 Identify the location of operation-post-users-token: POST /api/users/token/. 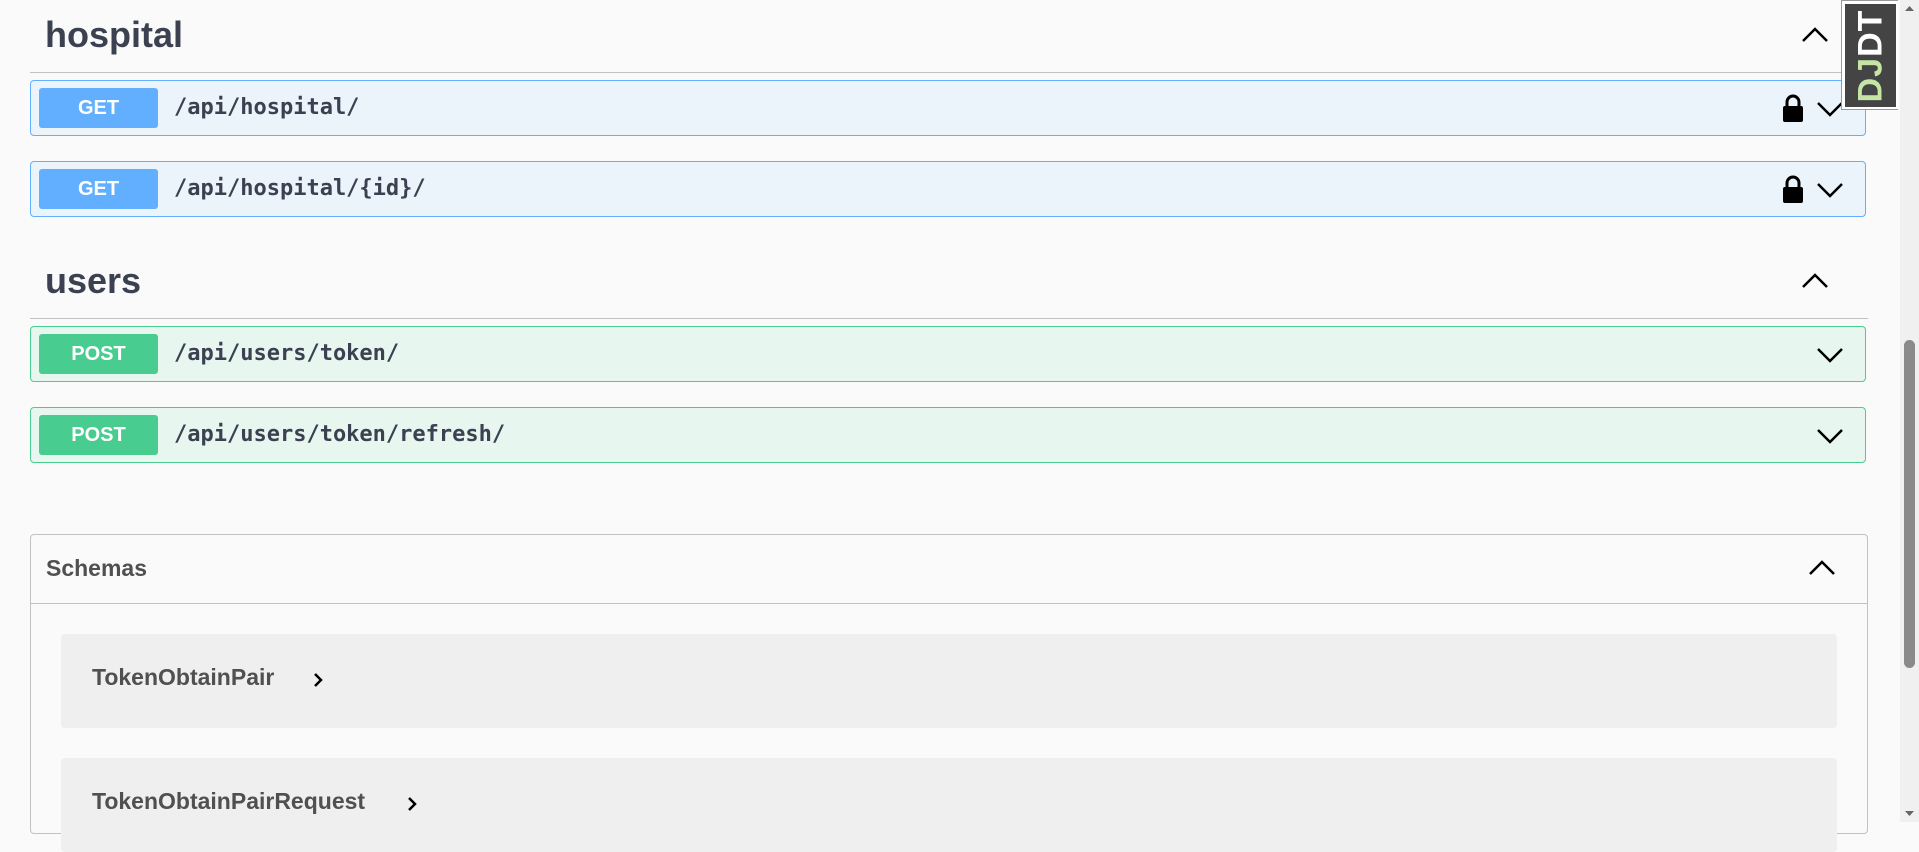
(948, 354).